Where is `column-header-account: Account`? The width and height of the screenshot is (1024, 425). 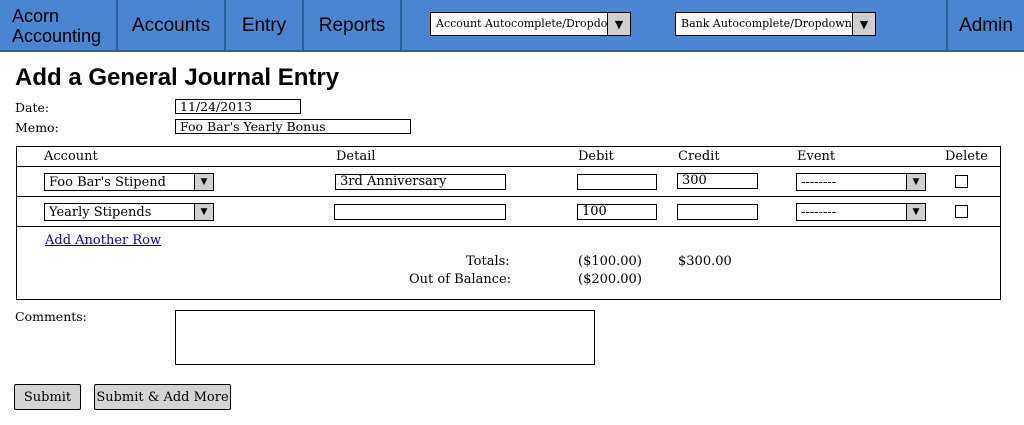
column-header-account: Account is located at coordinates (71, 156).